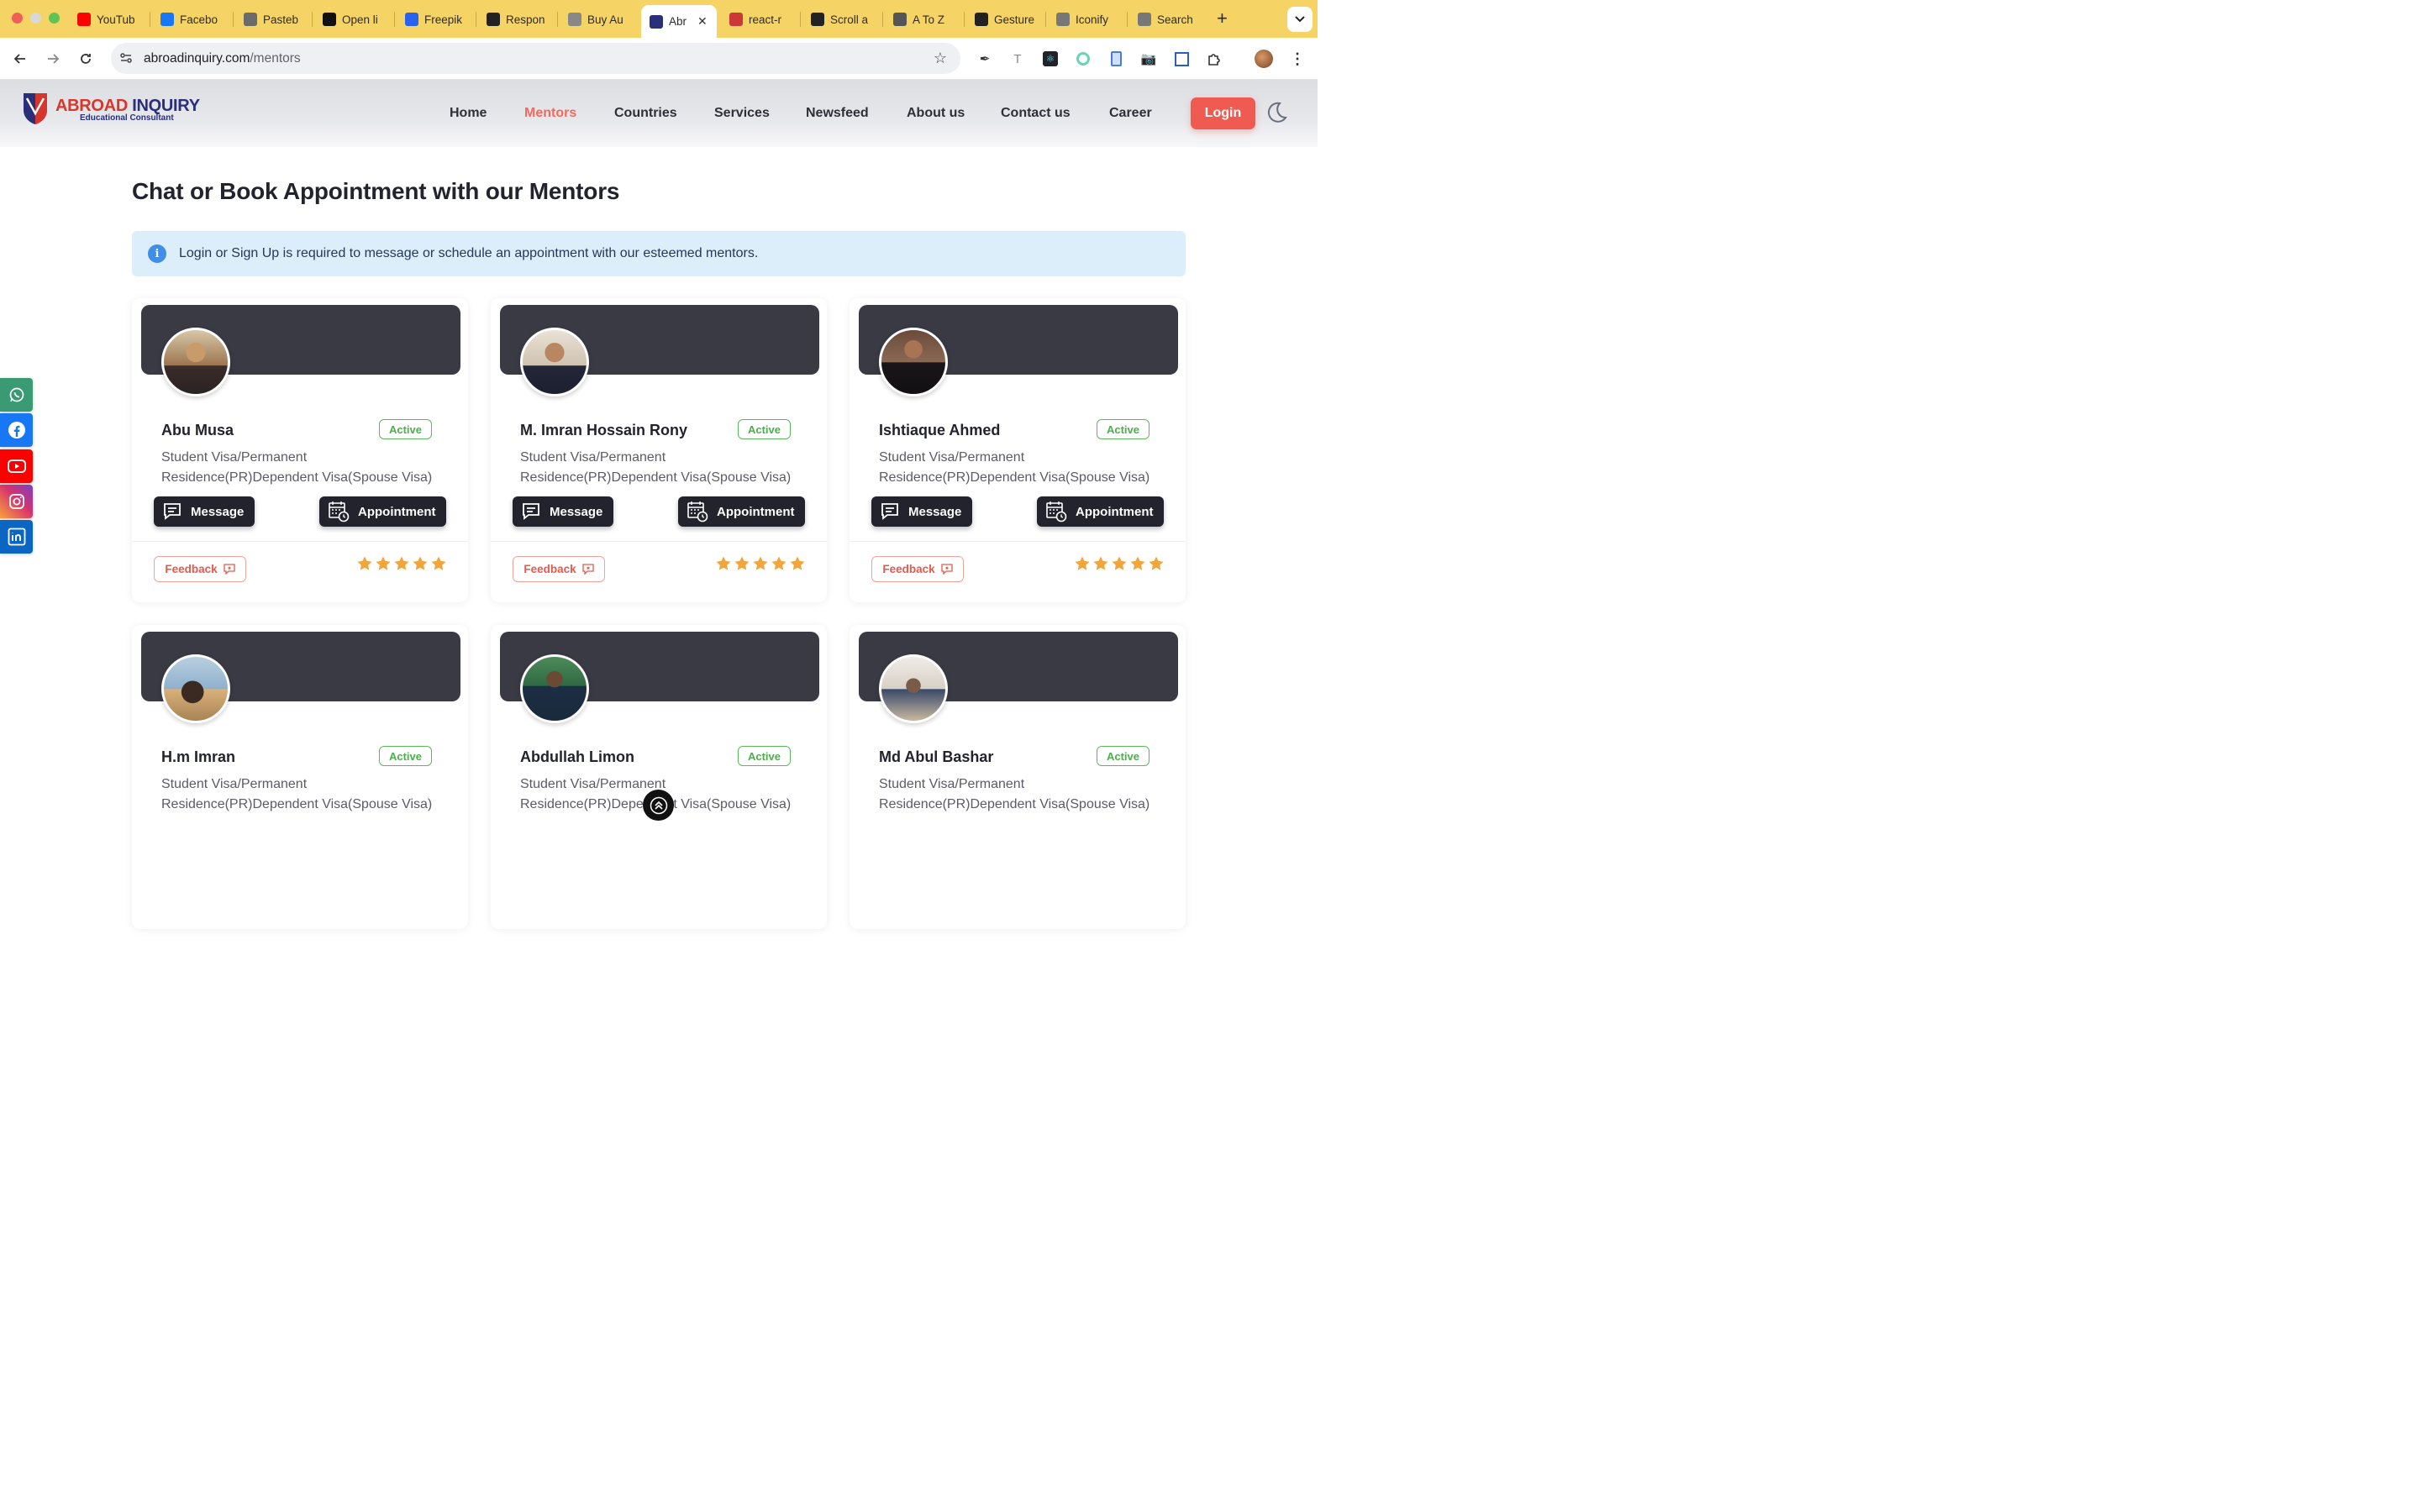 Image resolution: width=2420 pixels, height=1512 pixels. Describe the element at coordinates (577, 757) in the screenshot. I see `mentor-name: Abdullah Limon` at that location.